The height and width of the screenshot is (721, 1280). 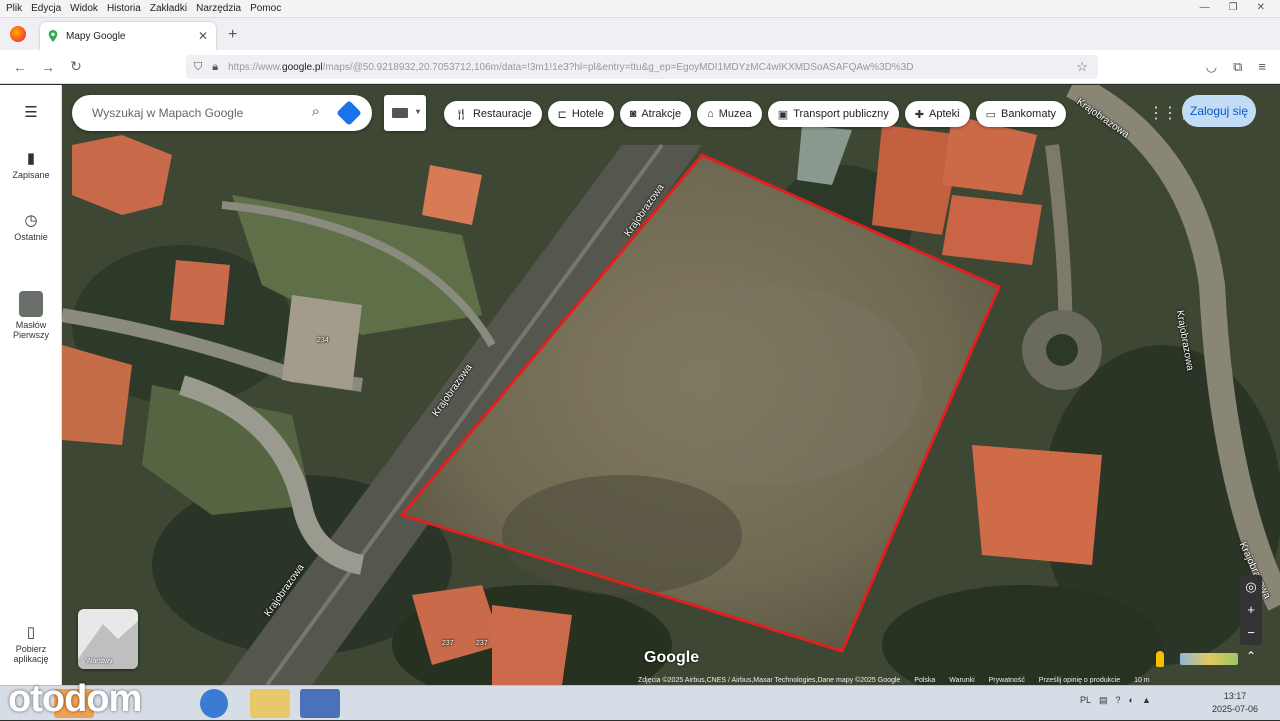 What do you see at coordinates (1131, 700) in the screenshot?
I see `volume-icon: ◐` at bounding box center [1131, 700].